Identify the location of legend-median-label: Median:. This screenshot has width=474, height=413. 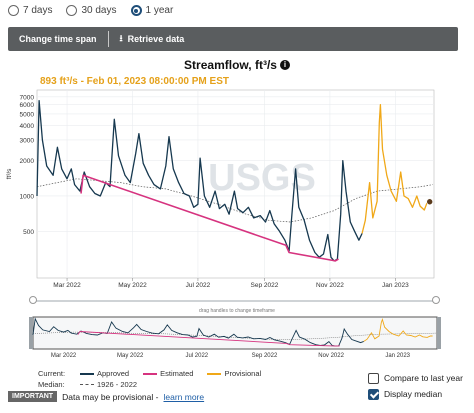
(51, 384).